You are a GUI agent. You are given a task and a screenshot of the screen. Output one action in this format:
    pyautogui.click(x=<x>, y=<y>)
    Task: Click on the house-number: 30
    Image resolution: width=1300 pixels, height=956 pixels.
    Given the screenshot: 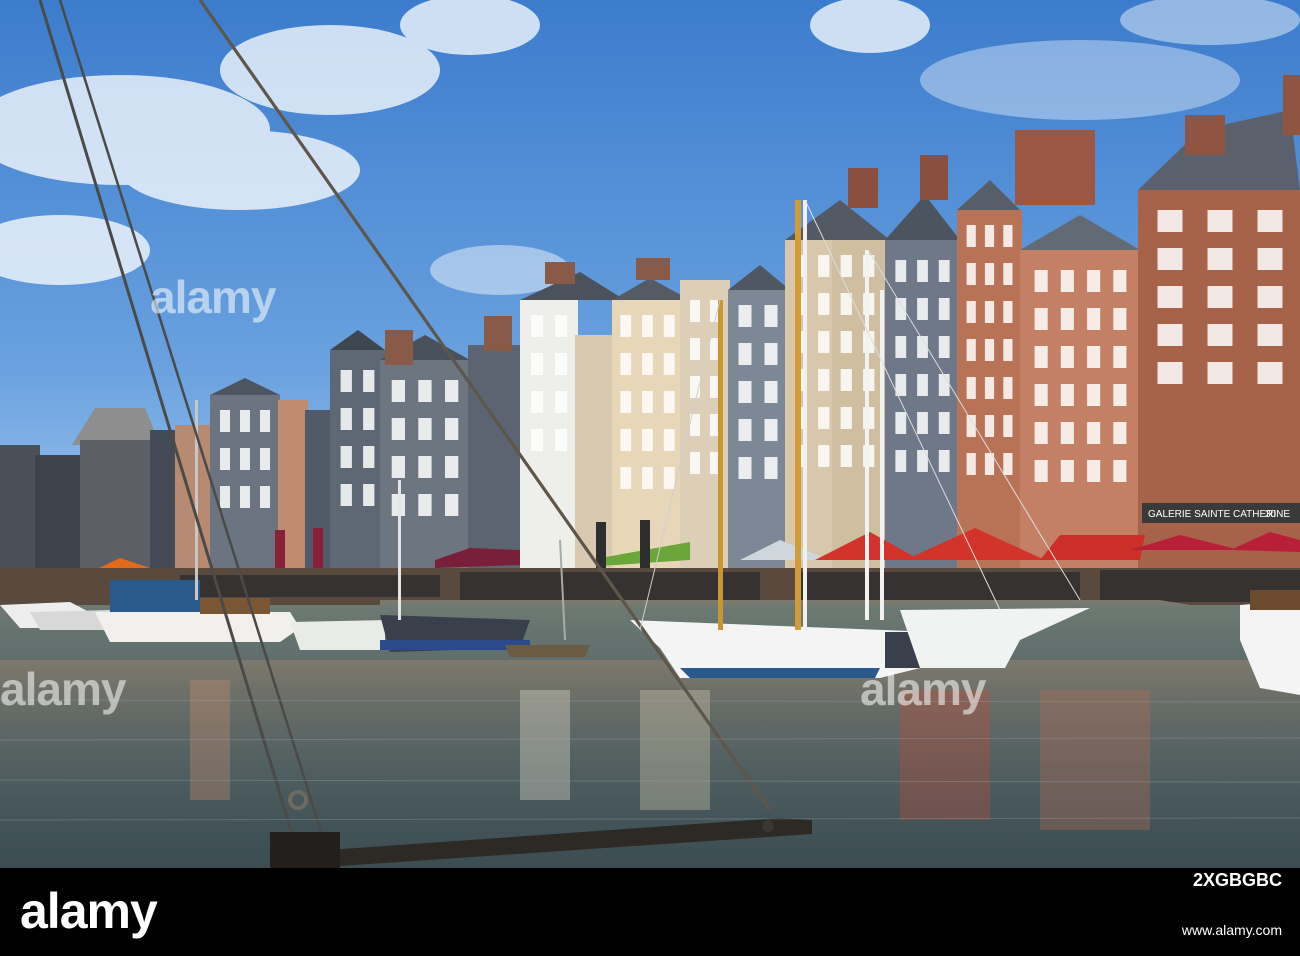 What is the action you would take?
    pyautogui.click(x=1271, y=514)
    